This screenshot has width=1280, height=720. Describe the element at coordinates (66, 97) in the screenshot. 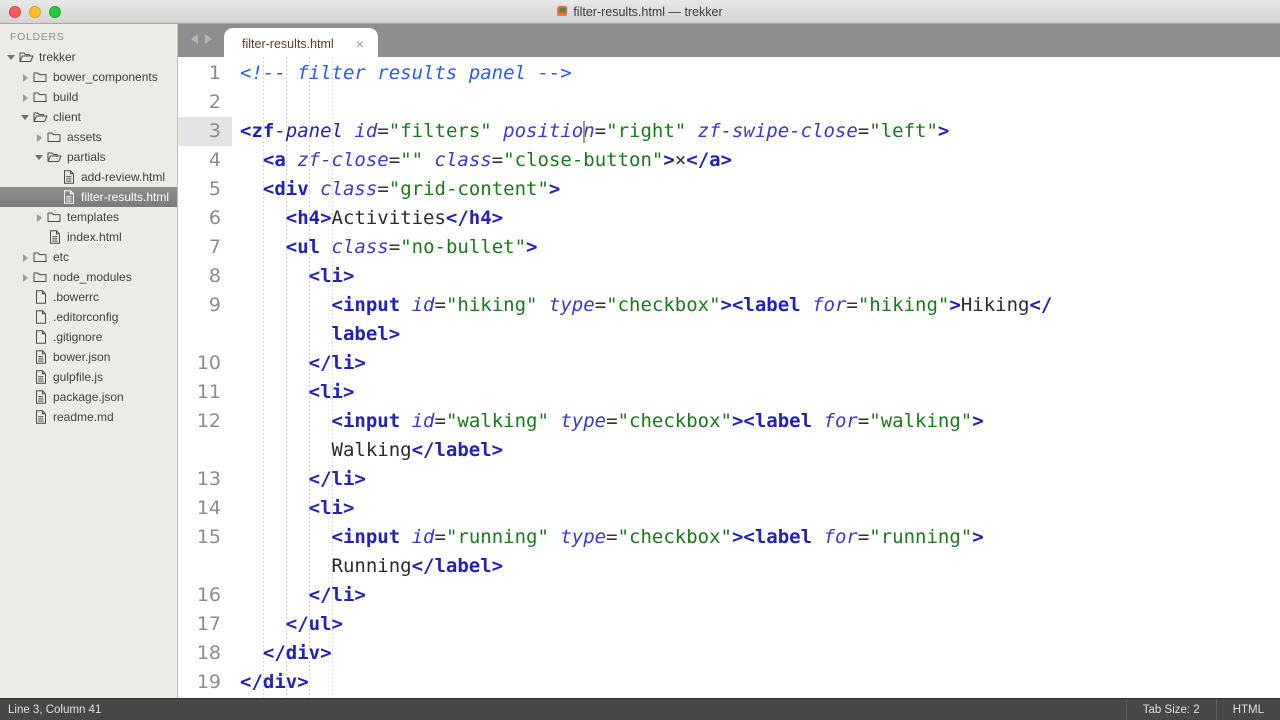

I see `tree-item-label: build` at that location.